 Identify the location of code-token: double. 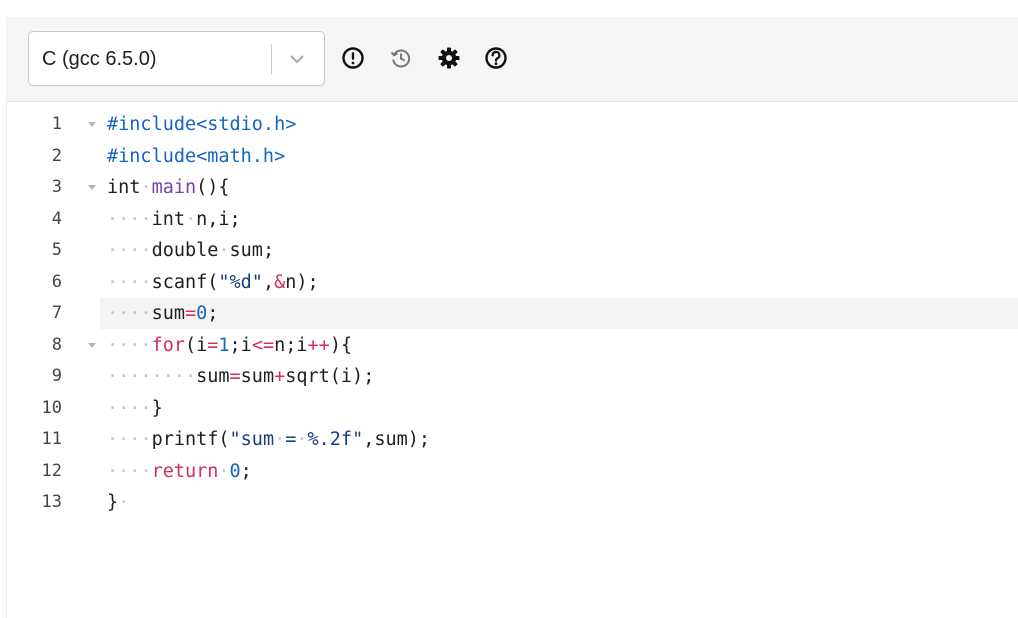
(185, 250).